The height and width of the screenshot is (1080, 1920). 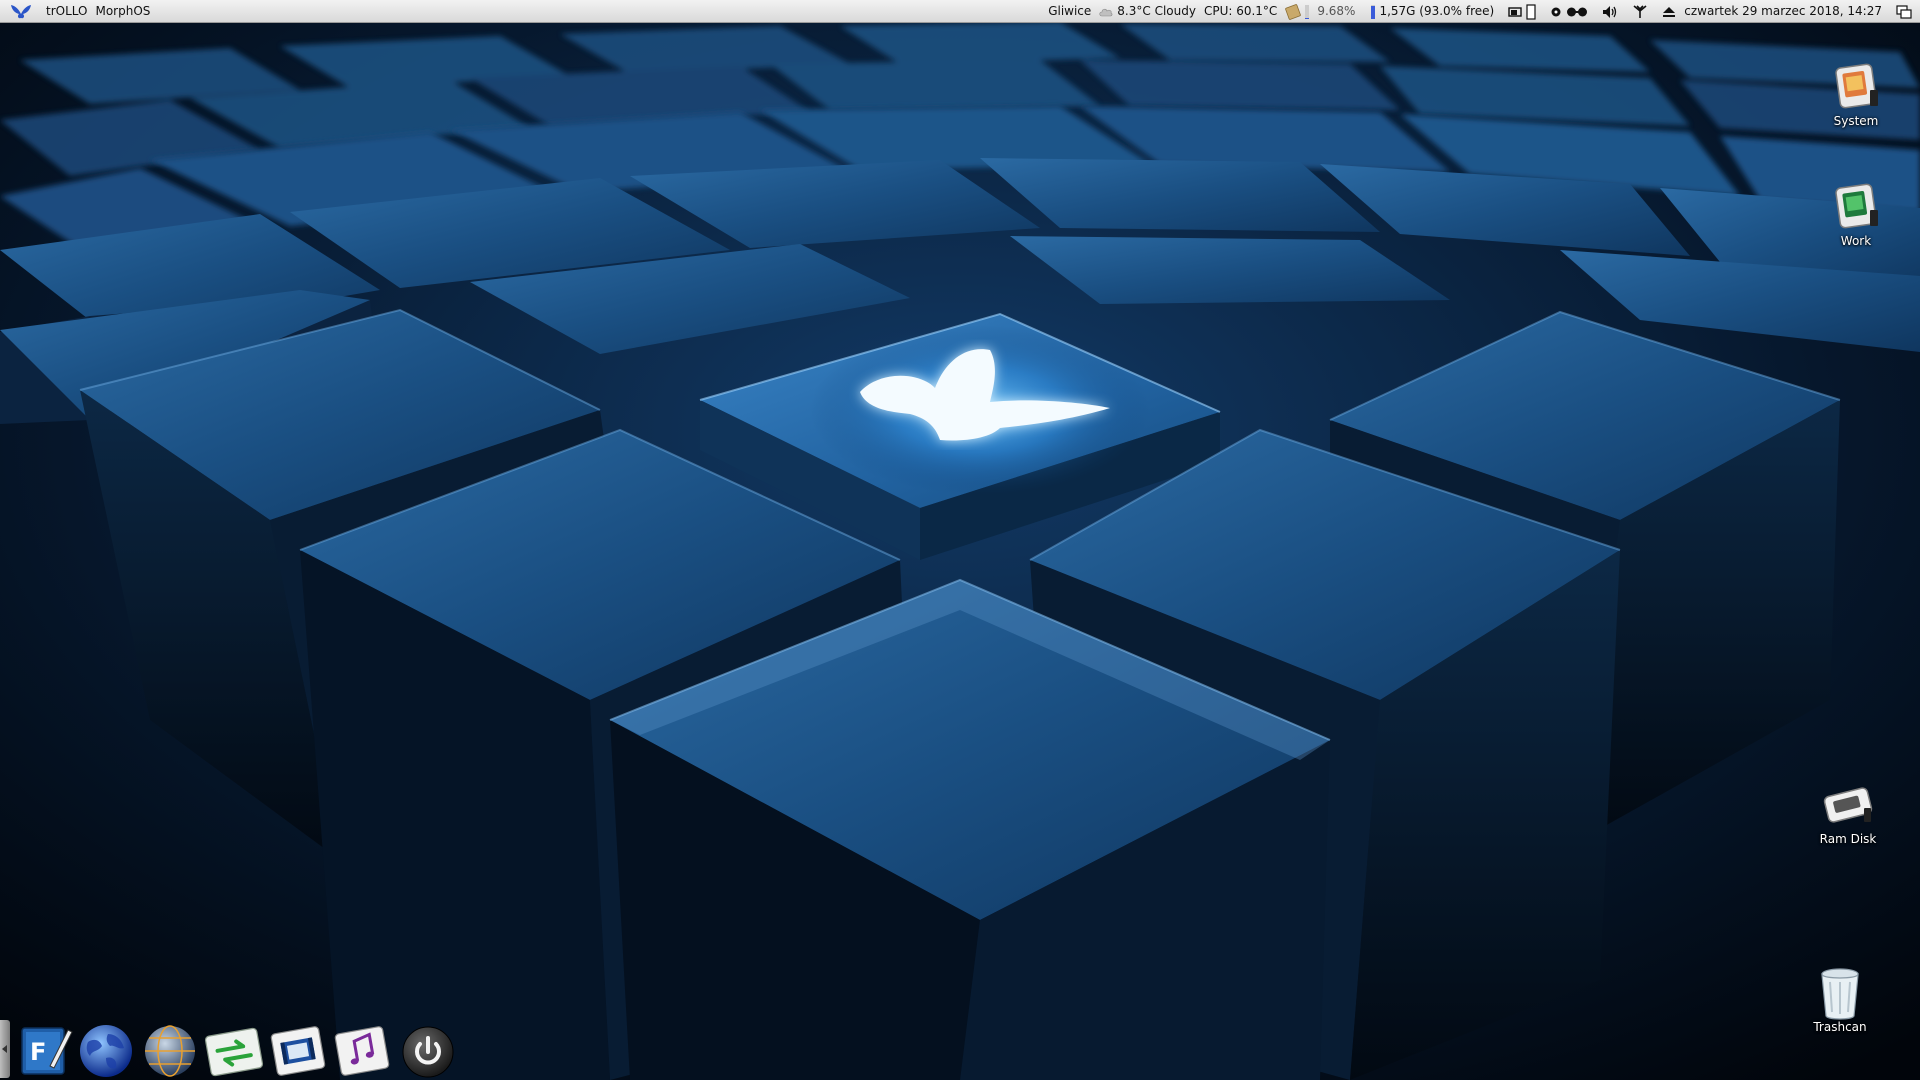 I want to click on music-note-icon, so click(x=362, y=1051).